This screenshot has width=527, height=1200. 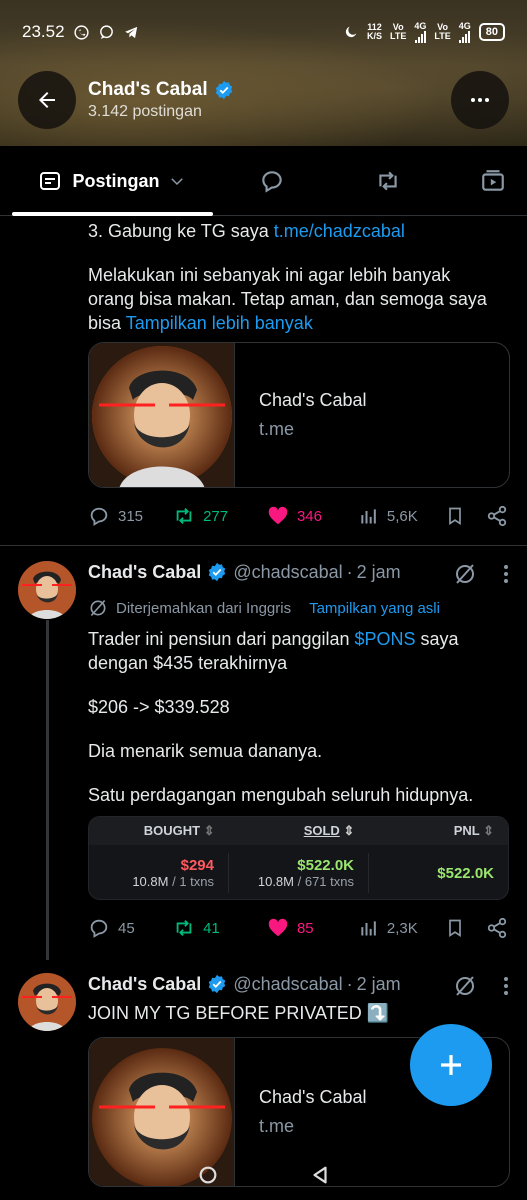 I want to click on media-icon, so click(x=493, y=180).